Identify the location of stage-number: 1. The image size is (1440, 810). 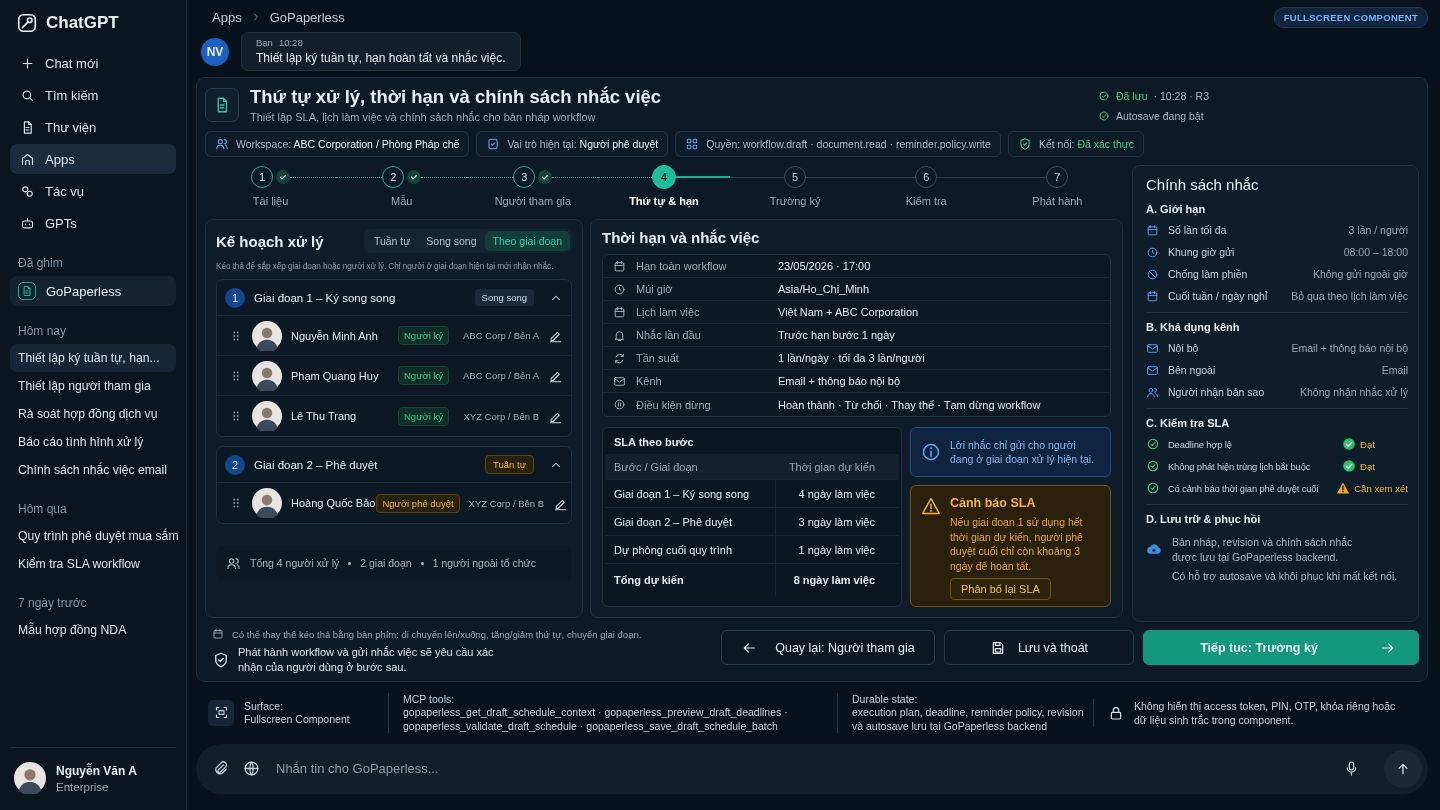
(235, 297).